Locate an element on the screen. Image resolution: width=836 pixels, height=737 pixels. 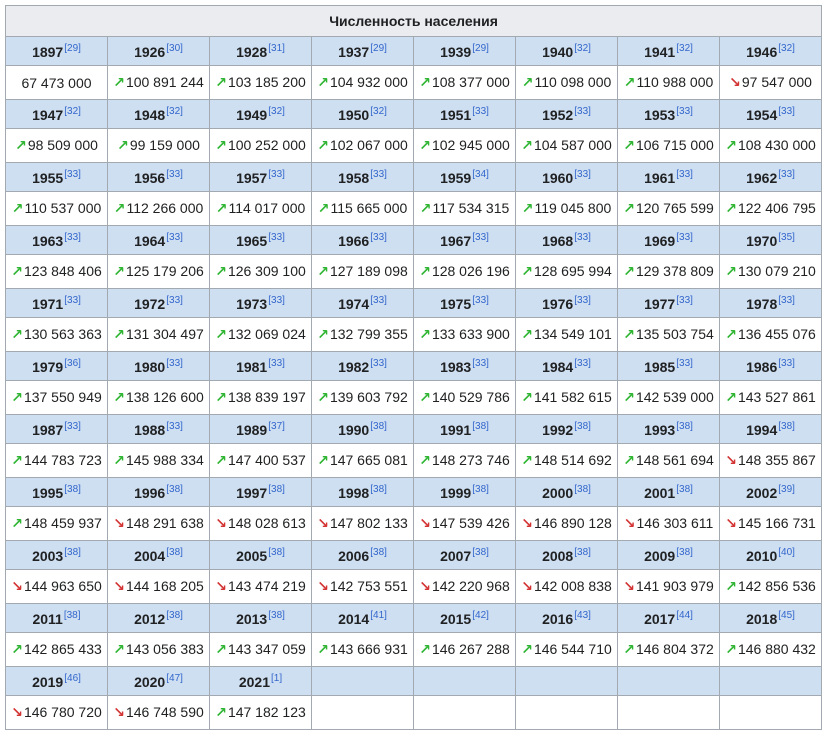
year-label: 1999 is located at coordinates (456, 492).